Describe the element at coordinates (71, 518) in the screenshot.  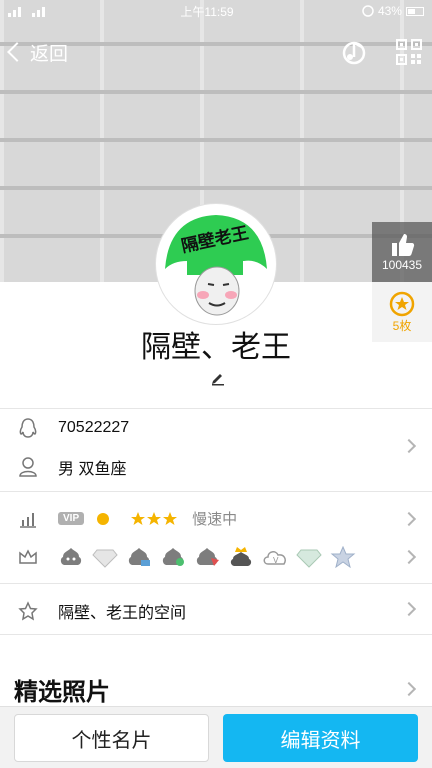
I see `vip-tag: VIP` at that location.